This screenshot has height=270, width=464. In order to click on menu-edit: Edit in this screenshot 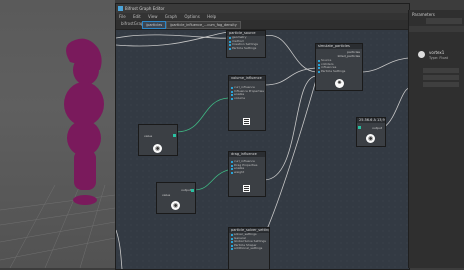, I will do `click(137, 16)`.